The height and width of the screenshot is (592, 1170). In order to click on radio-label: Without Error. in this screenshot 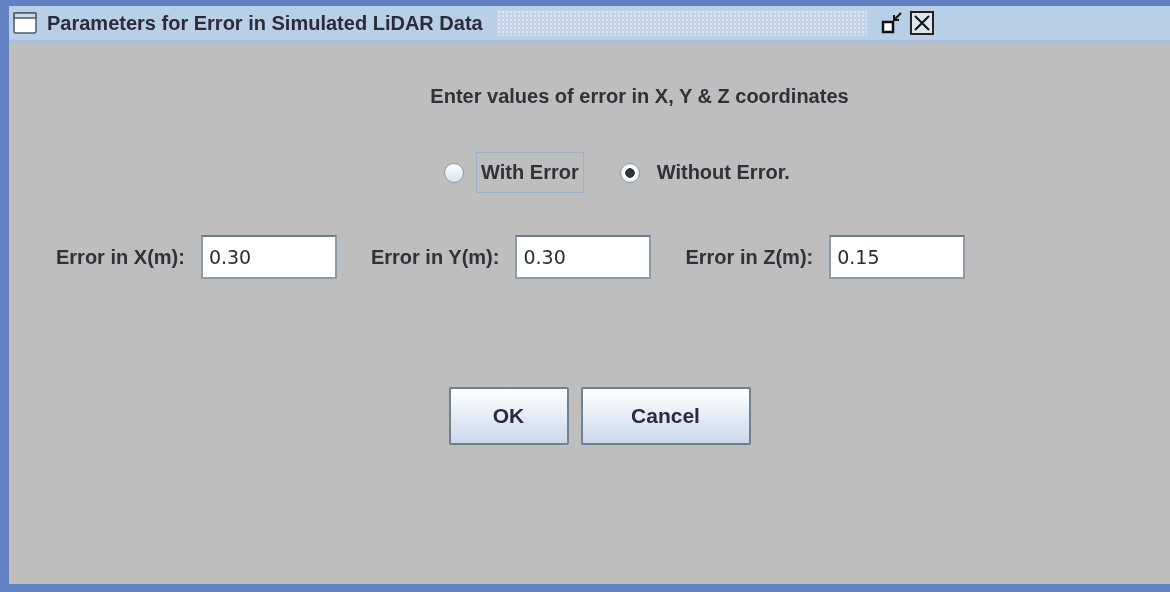, I will do `click(723, 172)`.